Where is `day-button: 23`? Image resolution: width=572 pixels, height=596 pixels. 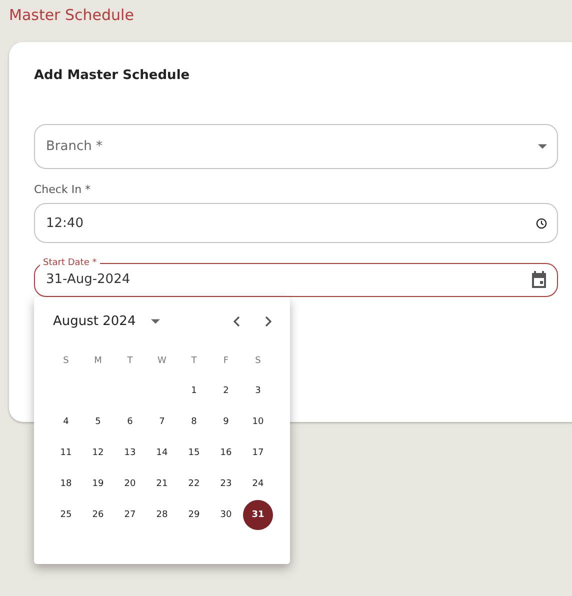
day-button: 23 is located at coordinates (226, 484).